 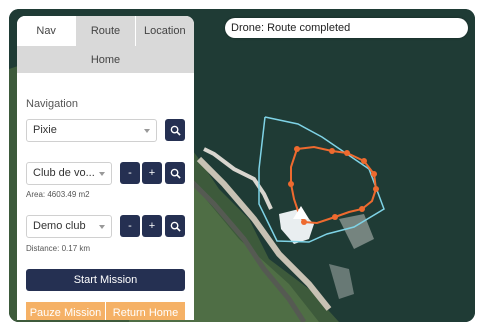 I want to click on club-plus-button: +, so click(x=152, y=173).